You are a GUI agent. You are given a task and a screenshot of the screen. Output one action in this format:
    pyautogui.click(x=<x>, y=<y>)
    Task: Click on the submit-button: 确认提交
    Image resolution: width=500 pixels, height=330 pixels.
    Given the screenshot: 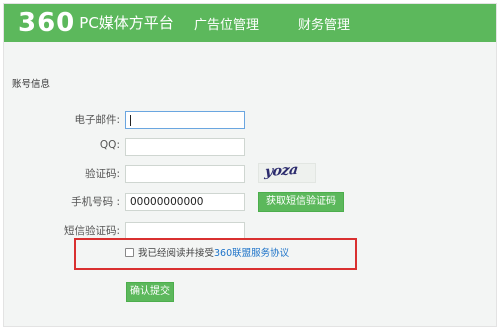 What is the action you would take?
    pyautogui.click(x=150, y=292)
    